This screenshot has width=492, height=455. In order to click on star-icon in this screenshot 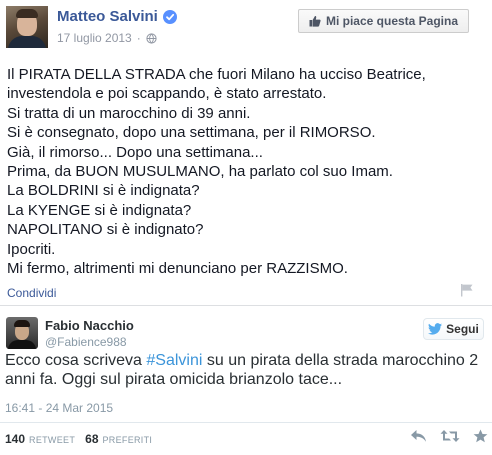, I will do `click(480, 438)`.